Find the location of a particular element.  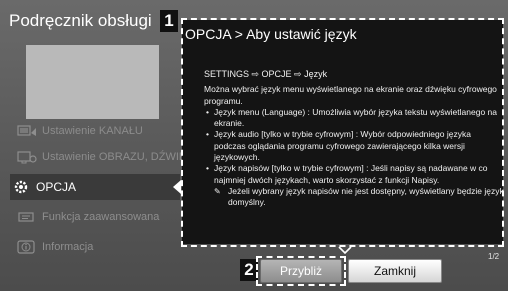

close-button: Zamknij is located at coordinates (395, 271).